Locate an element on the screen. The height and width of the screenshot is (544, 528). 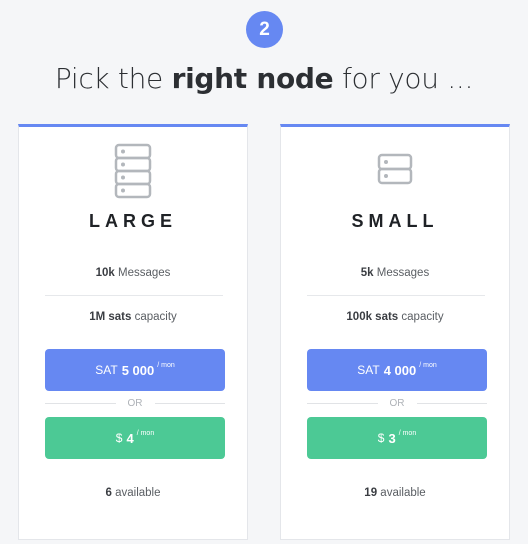
capacity-value: 1M sats is located at coordinates (110, 317).